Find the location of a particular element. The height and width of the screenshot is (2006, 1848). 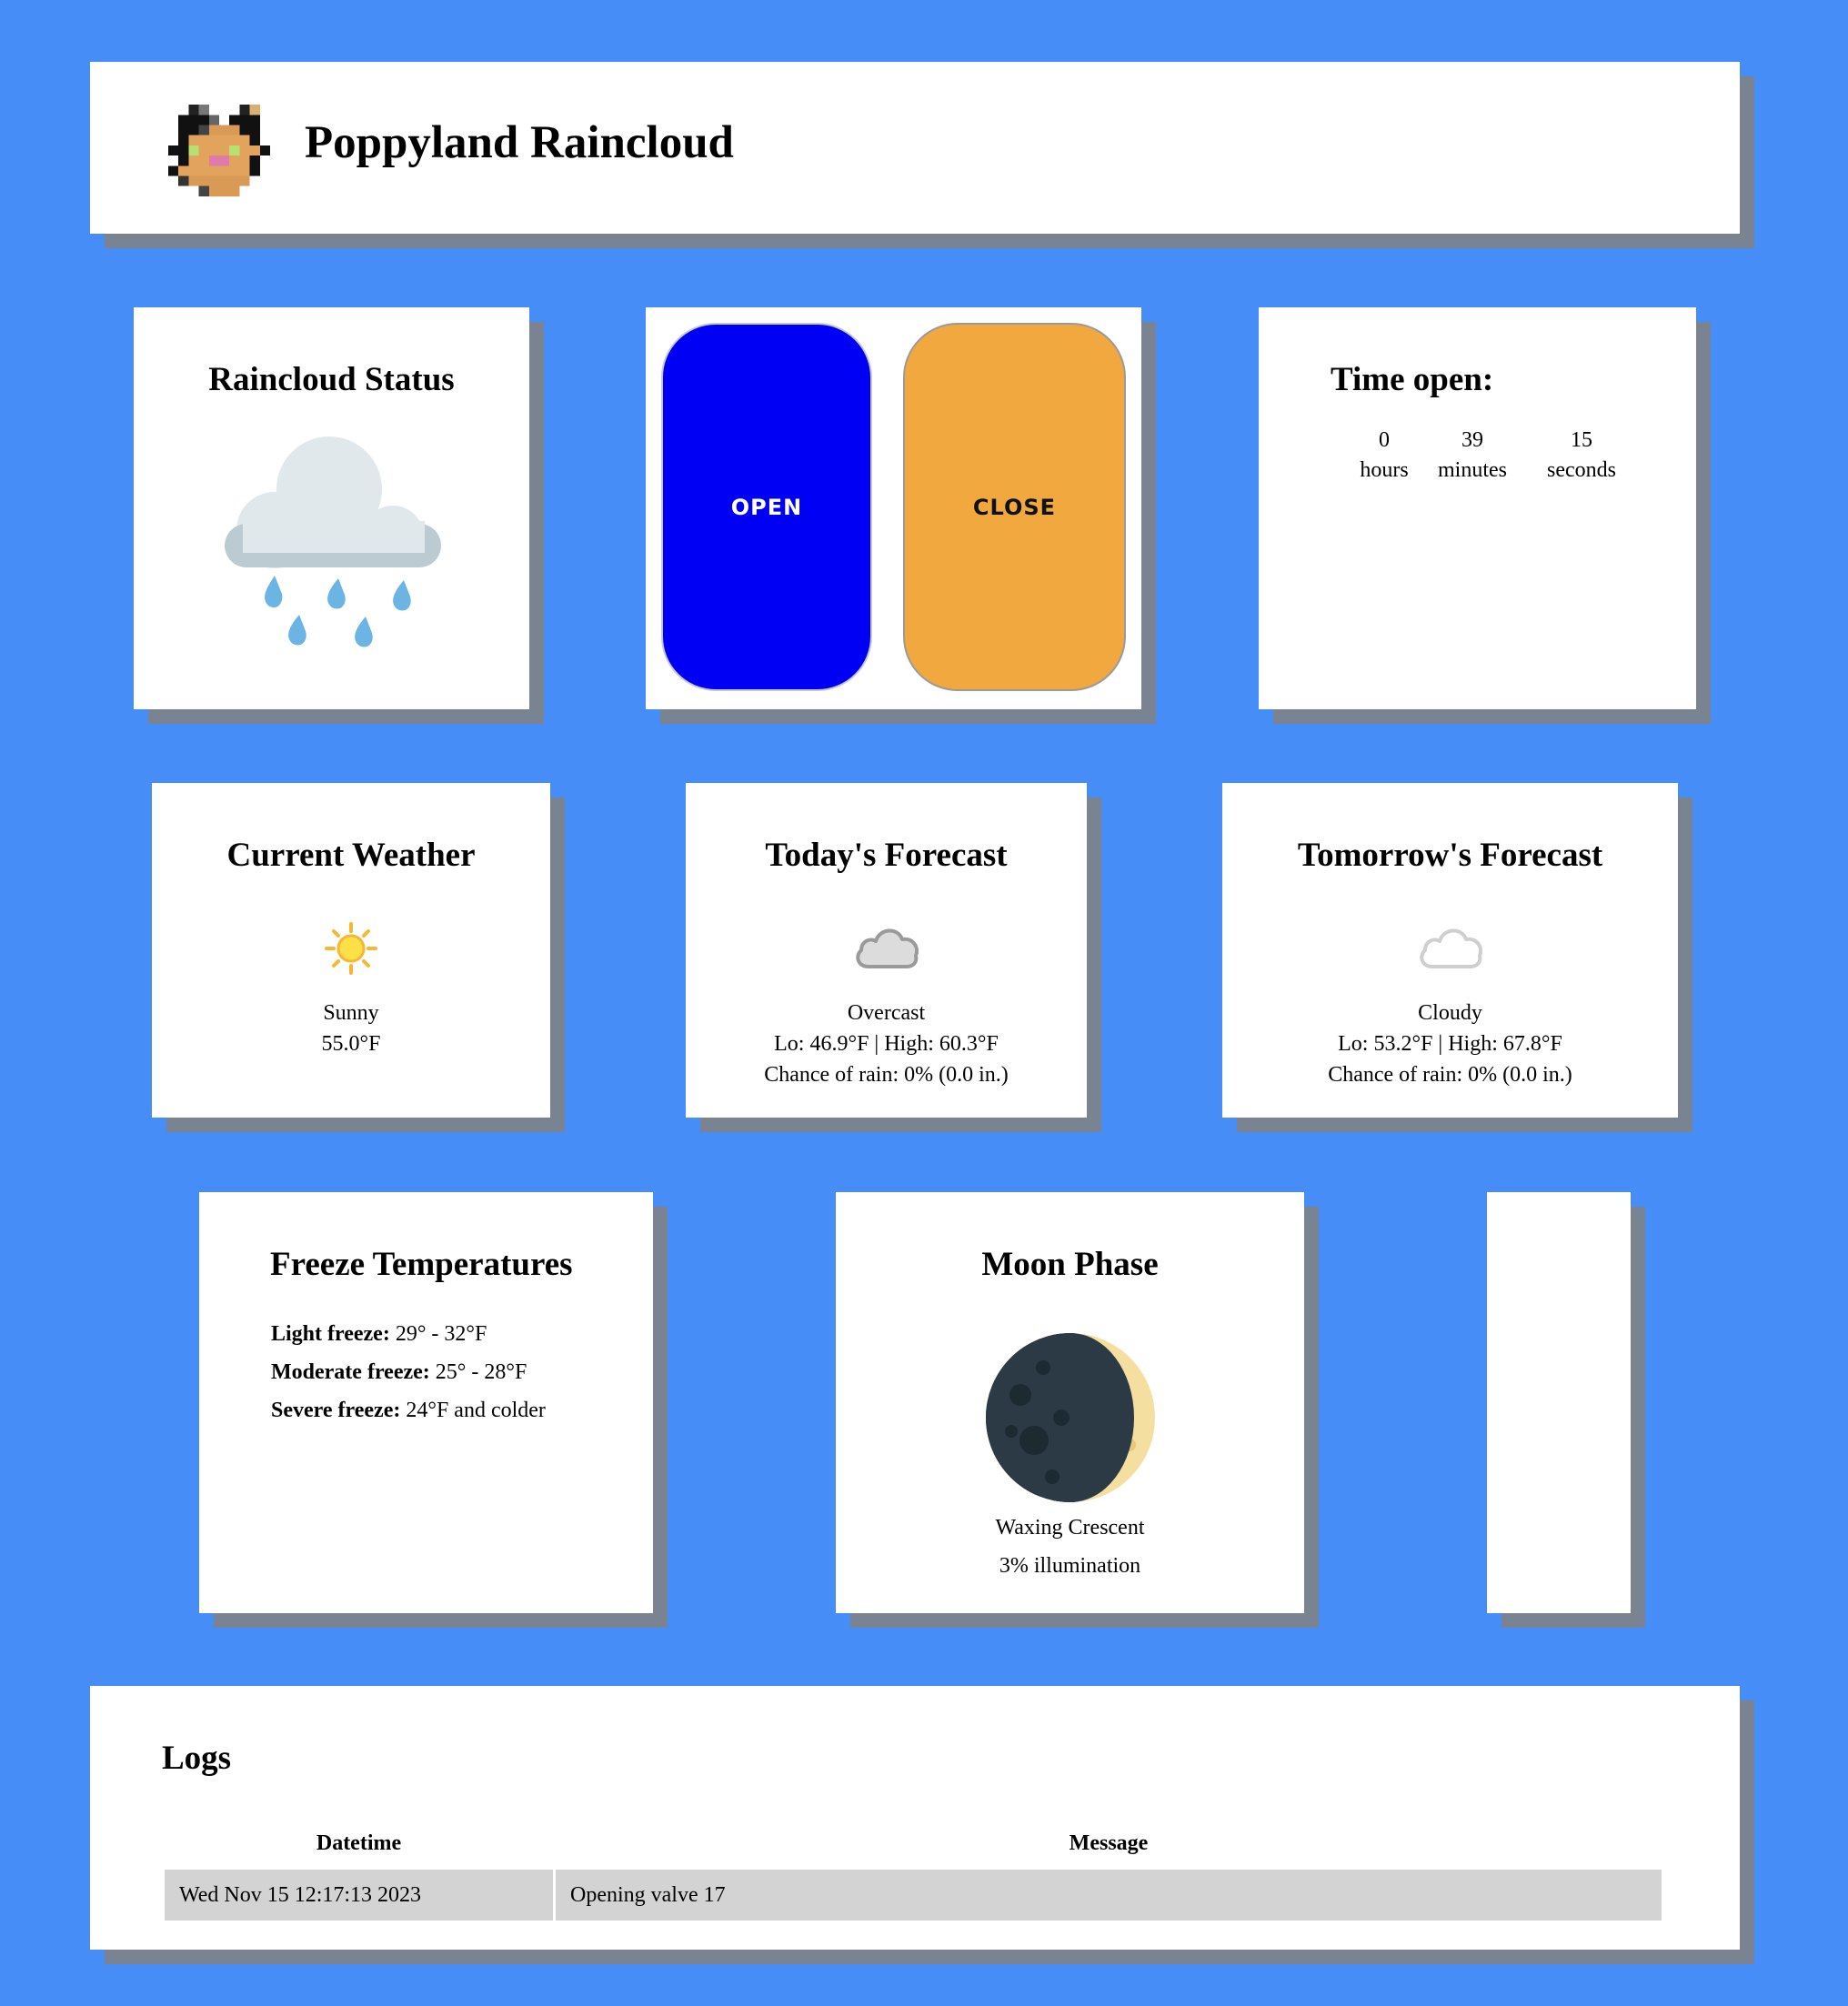

tomorrow-forecast-title: Tomorrow's Forecast is located at coordinates (1450, 855).